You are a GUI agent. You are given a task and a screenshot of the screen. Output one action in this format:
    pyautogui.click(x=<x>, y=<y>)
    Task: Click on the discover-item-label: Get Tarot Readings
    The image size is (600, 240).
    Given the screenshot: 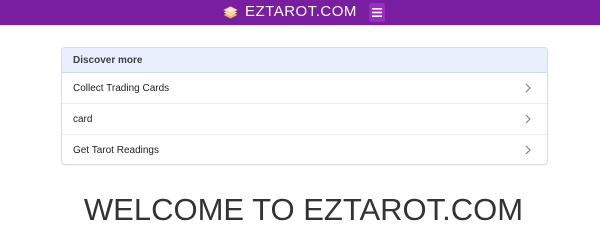 What is the action you would take?
    pyautogui.click(x=116, y=150)
    